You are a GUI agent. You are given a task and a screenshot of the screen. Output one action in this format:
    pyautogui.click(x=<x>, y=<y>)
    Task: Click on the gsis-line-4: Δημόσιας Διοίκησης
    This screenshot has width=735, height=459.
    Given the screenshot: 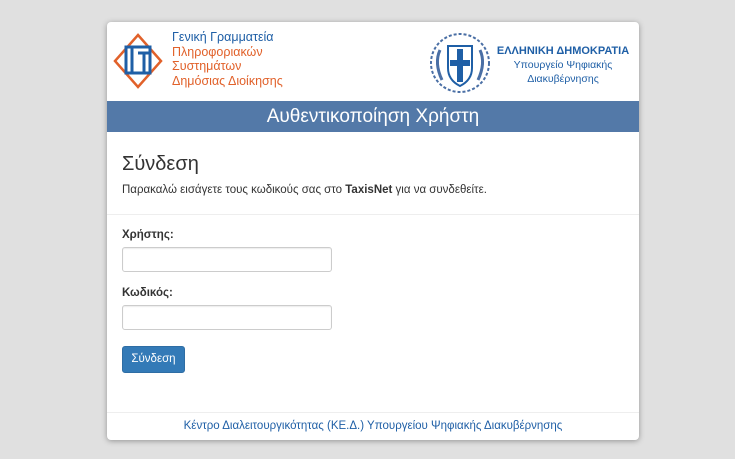 What is the action you would take?
    pyautogui.click(x=227, y=80)
    